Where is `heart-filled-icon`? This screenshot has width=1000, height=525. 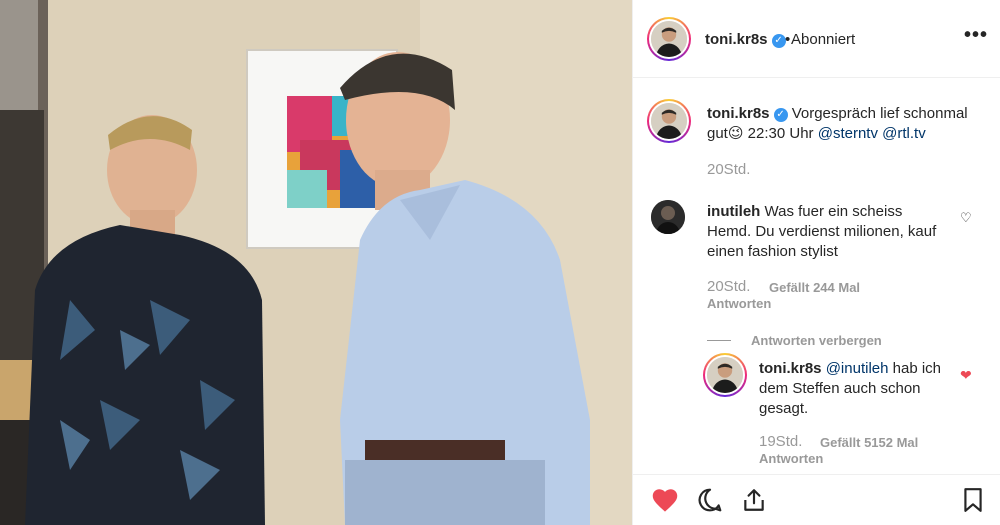
heart-filled-icon is located at coordinates (665, 502).